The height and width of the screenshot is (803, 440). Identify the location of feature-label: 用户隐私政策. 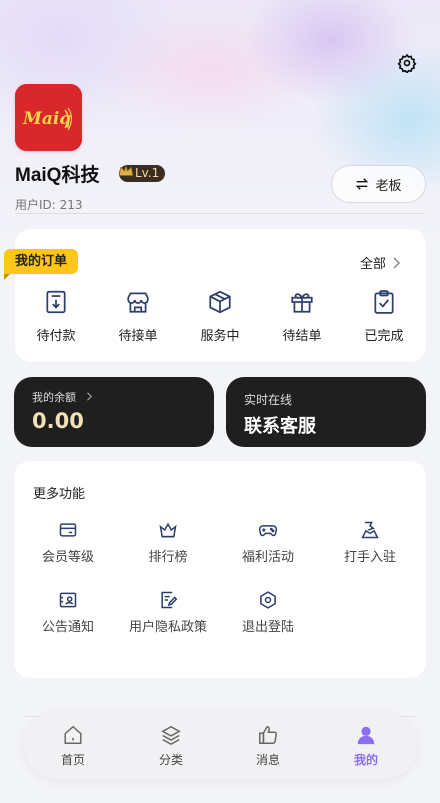
(167, 627).